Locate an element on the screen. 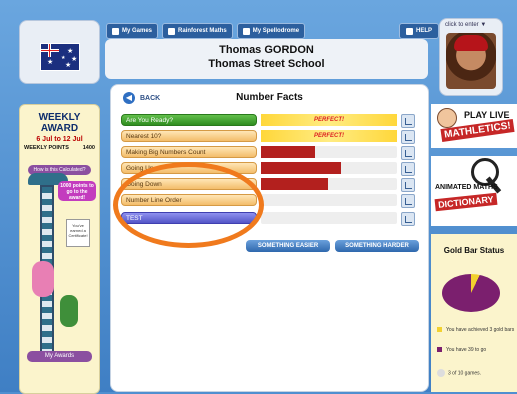 The height and width of the screenshot is (394, 517). my-awards-button: My Awards is located at coordinates (59, 356).